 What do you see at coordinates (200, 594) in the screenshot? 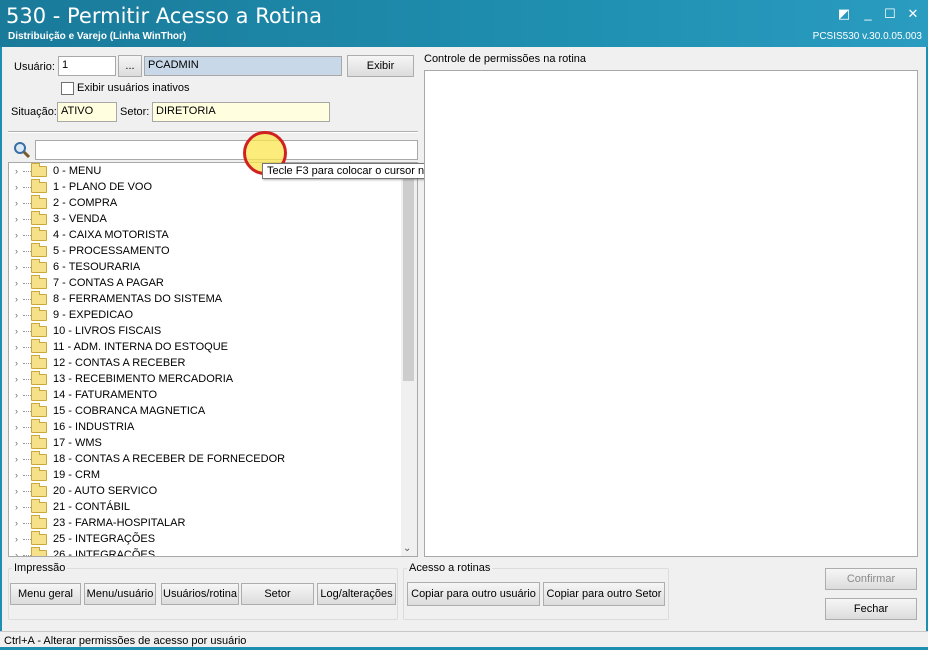
I see `usuarios-rotina-button: Usuários/rotina` at bounding box center [200, 594].